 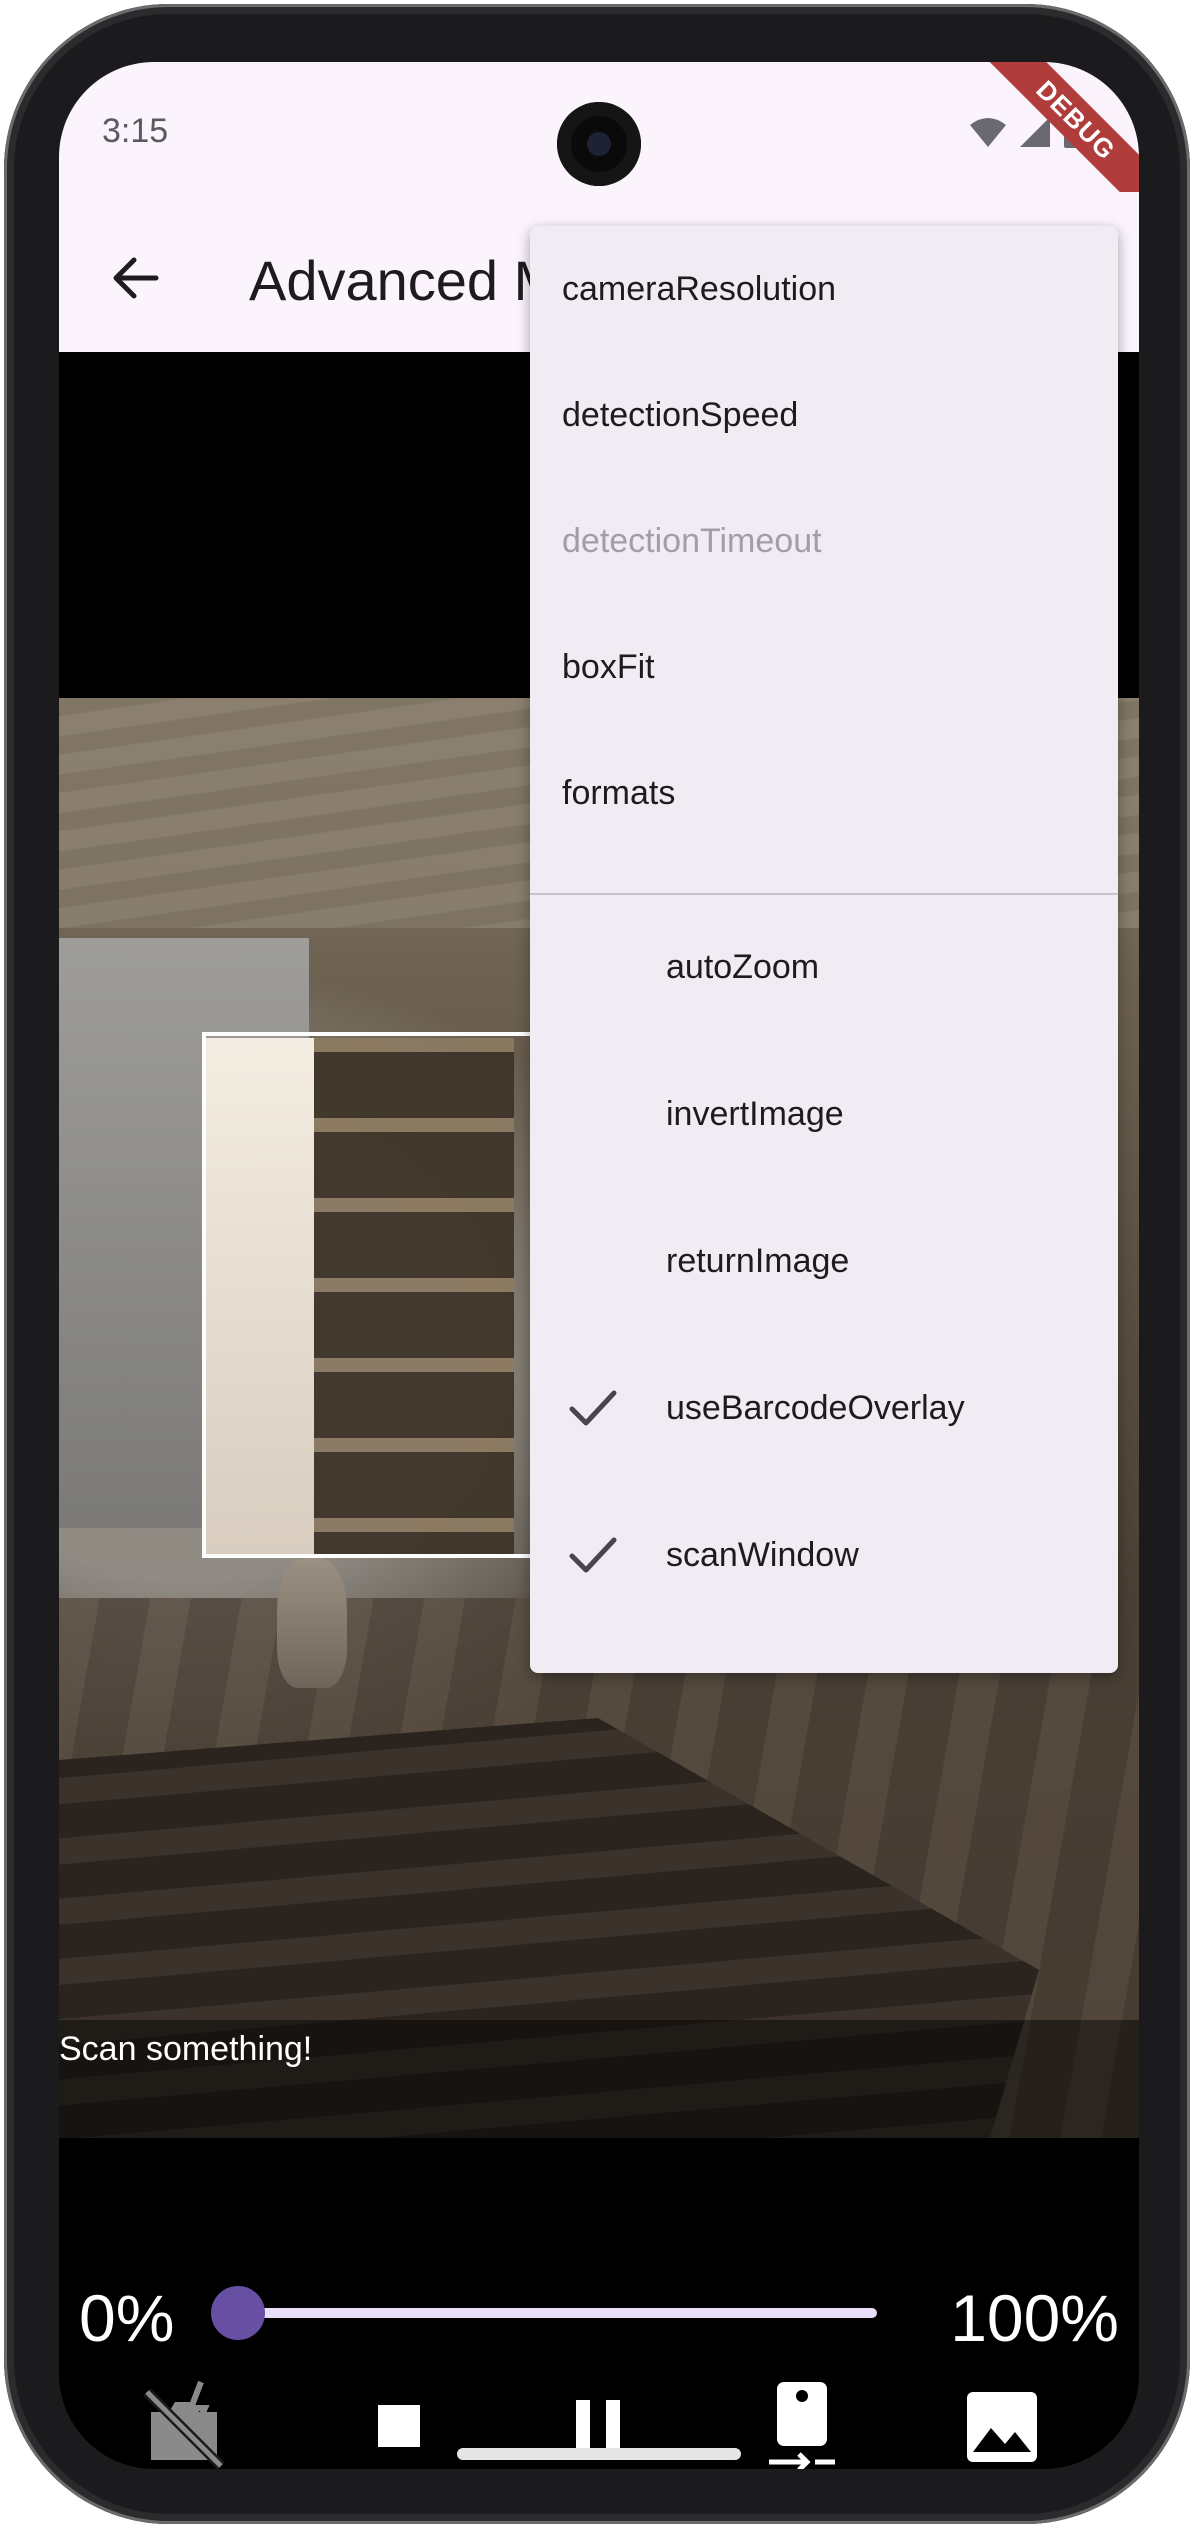 I want to click on stop-icon, so click(x=399, y=2426).